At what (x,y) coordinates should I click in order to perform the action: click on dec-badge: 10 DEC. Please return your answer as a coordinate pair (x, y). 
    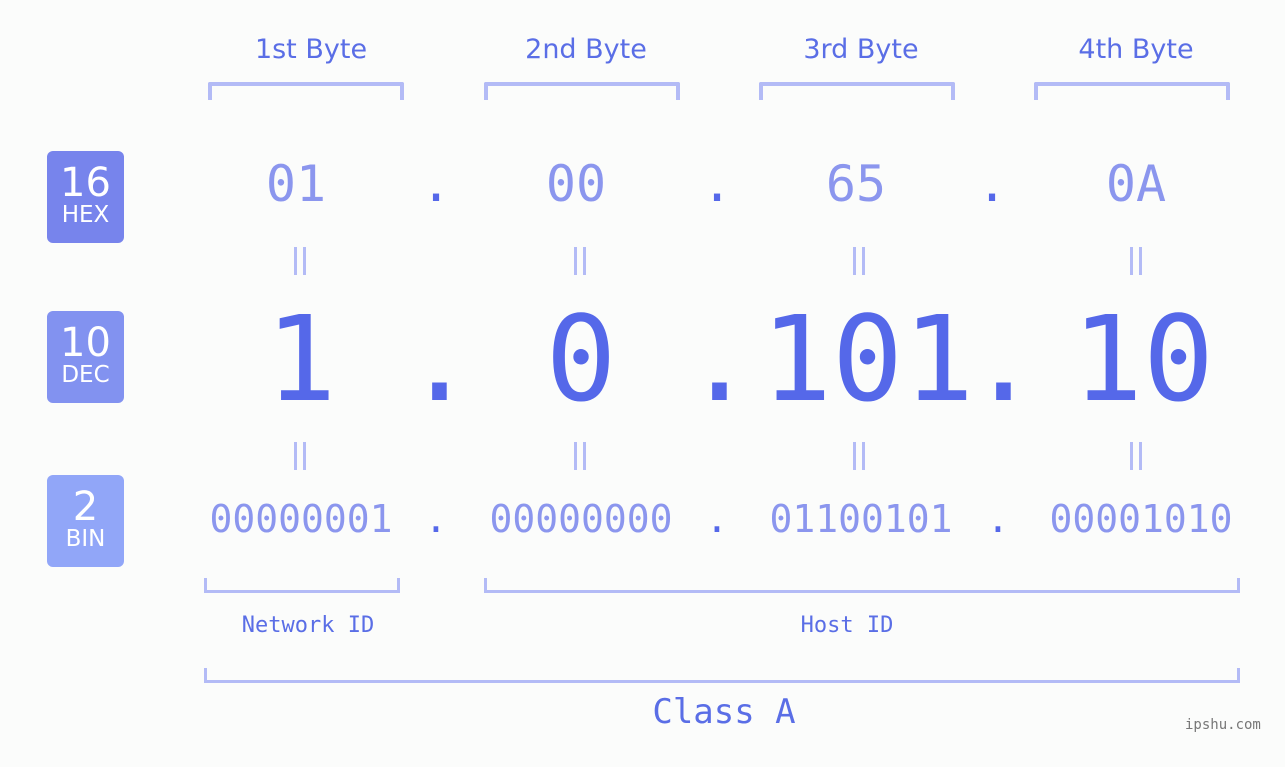
    Looking at the image, I should click on (85, 357).